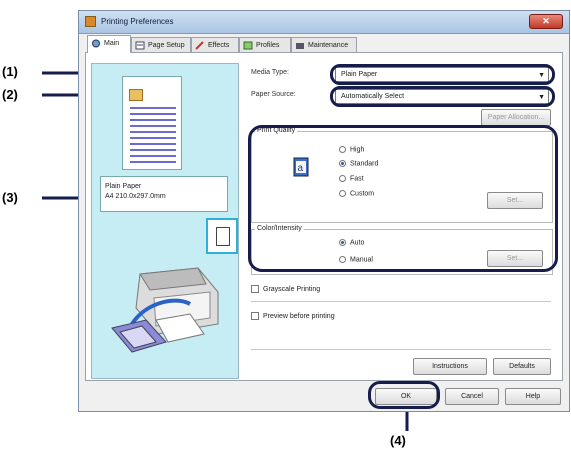 Image resolution: width=571 pixels, height=457 pixels. What do you see at coordinates (136, 95) in the screenshot?
I see `document-image-icon` at bounding box center [136, 95].